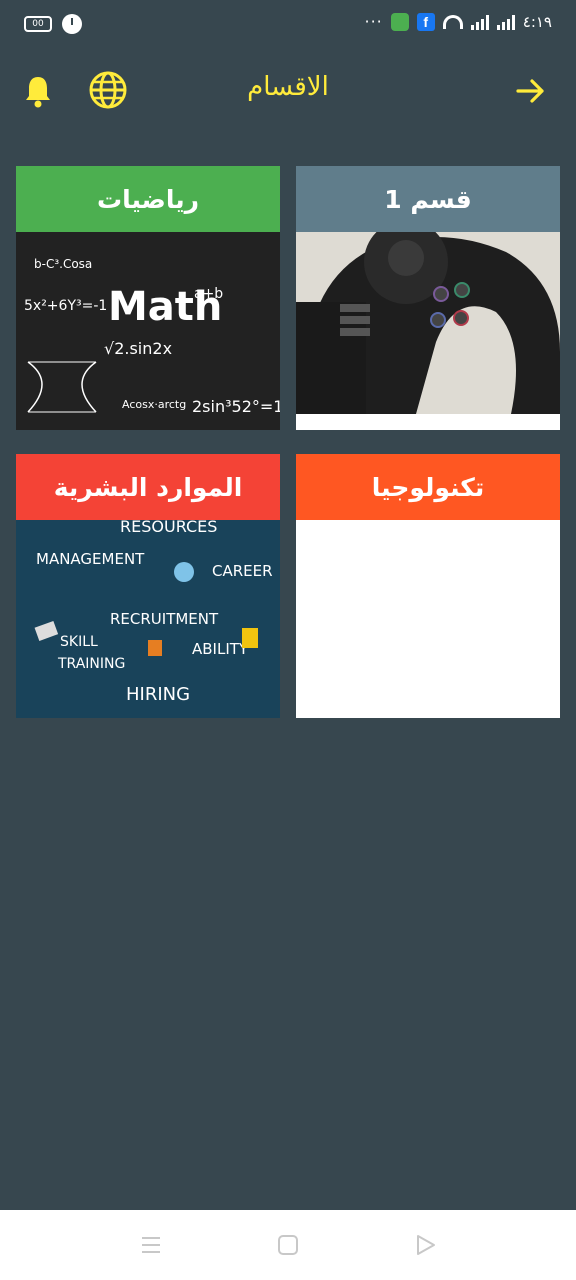 The image size is (576, 1280). Describe the element at coordinates (236, 406) in the screenshot. I see `math-text-3: 2sin³52°=1` at that location.